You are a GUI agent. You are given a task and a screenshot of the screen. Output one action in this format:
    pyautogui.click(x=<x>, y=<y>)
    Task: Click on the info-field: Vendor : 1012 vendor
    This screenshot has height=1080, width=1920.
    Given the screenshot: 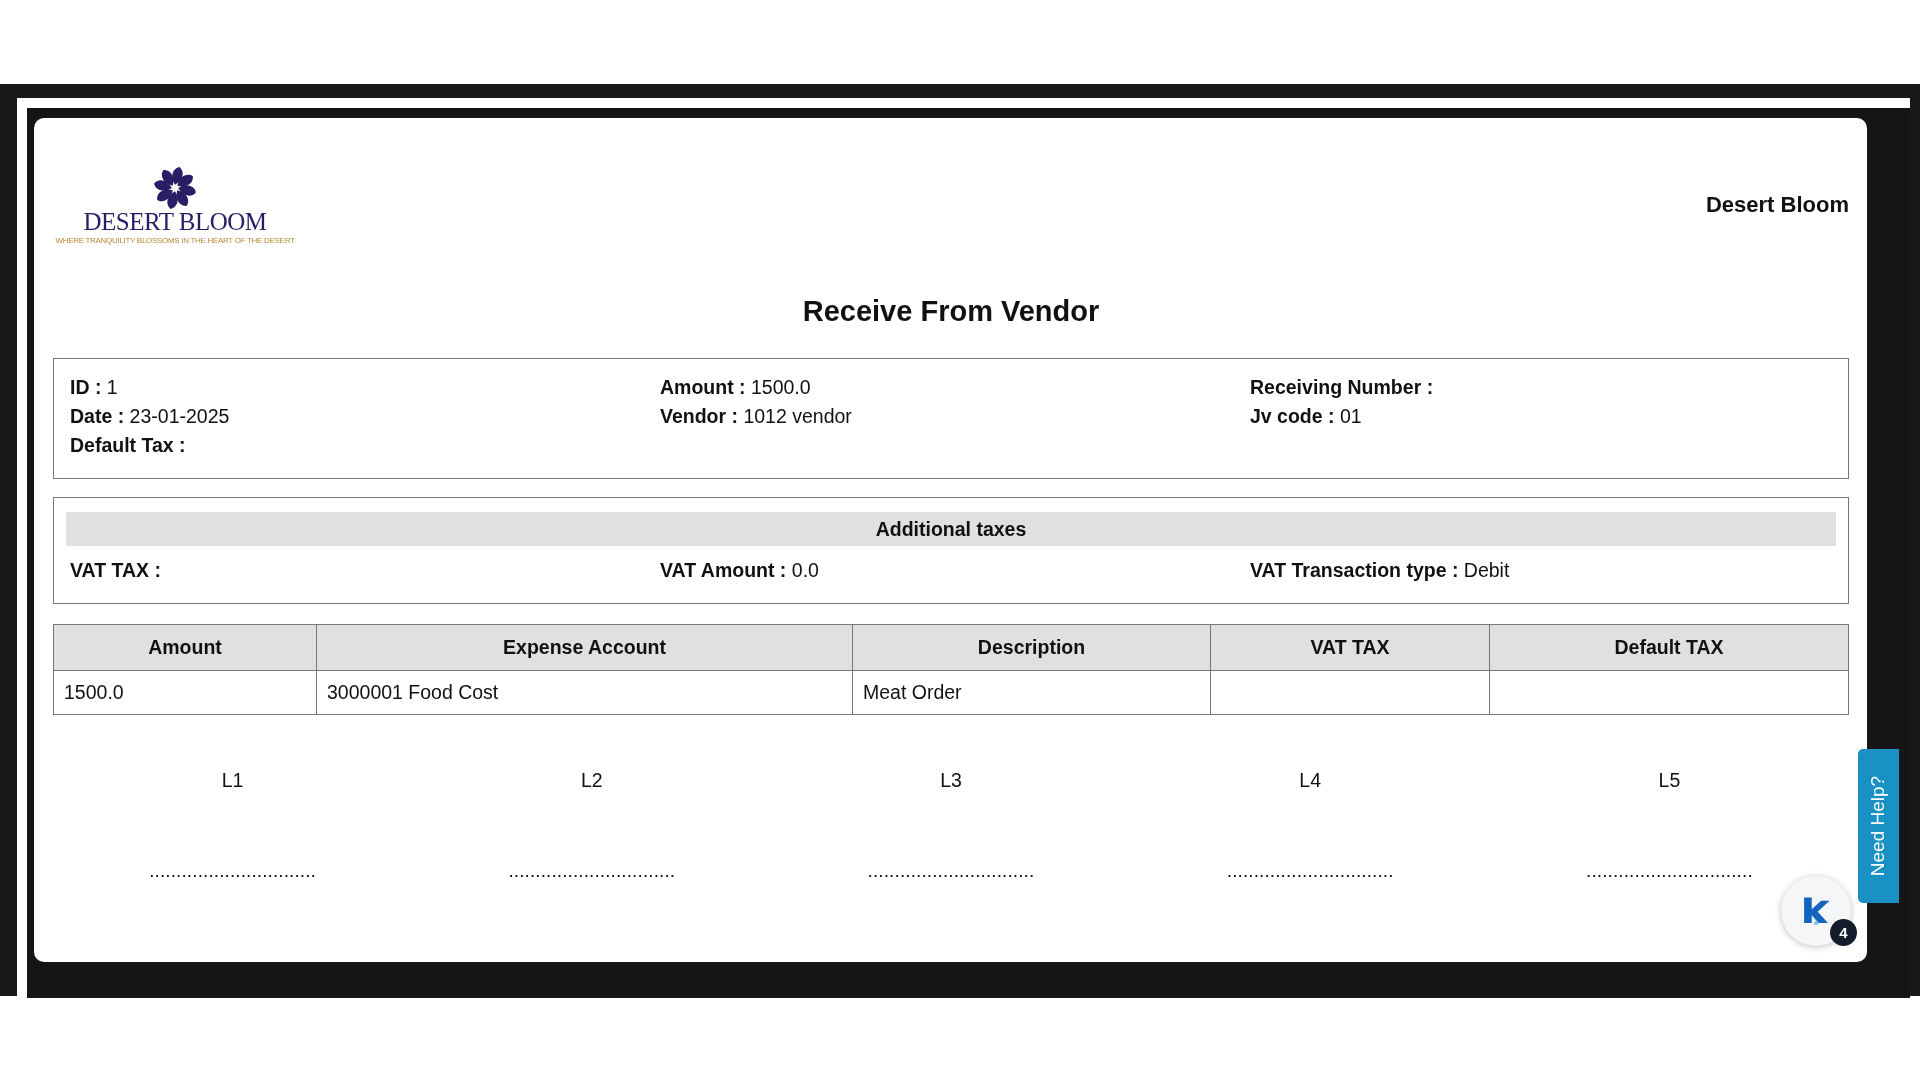 What is the action you would take?
    pyautogui.click(x=955, y=416)
    